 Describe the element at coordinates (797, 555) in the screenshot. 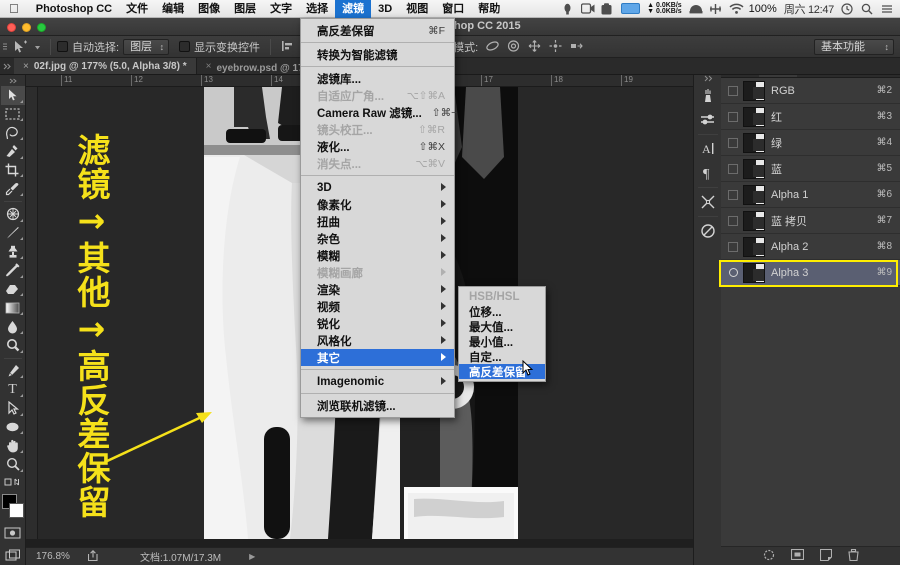

I see `save-selection-icon` at that location.